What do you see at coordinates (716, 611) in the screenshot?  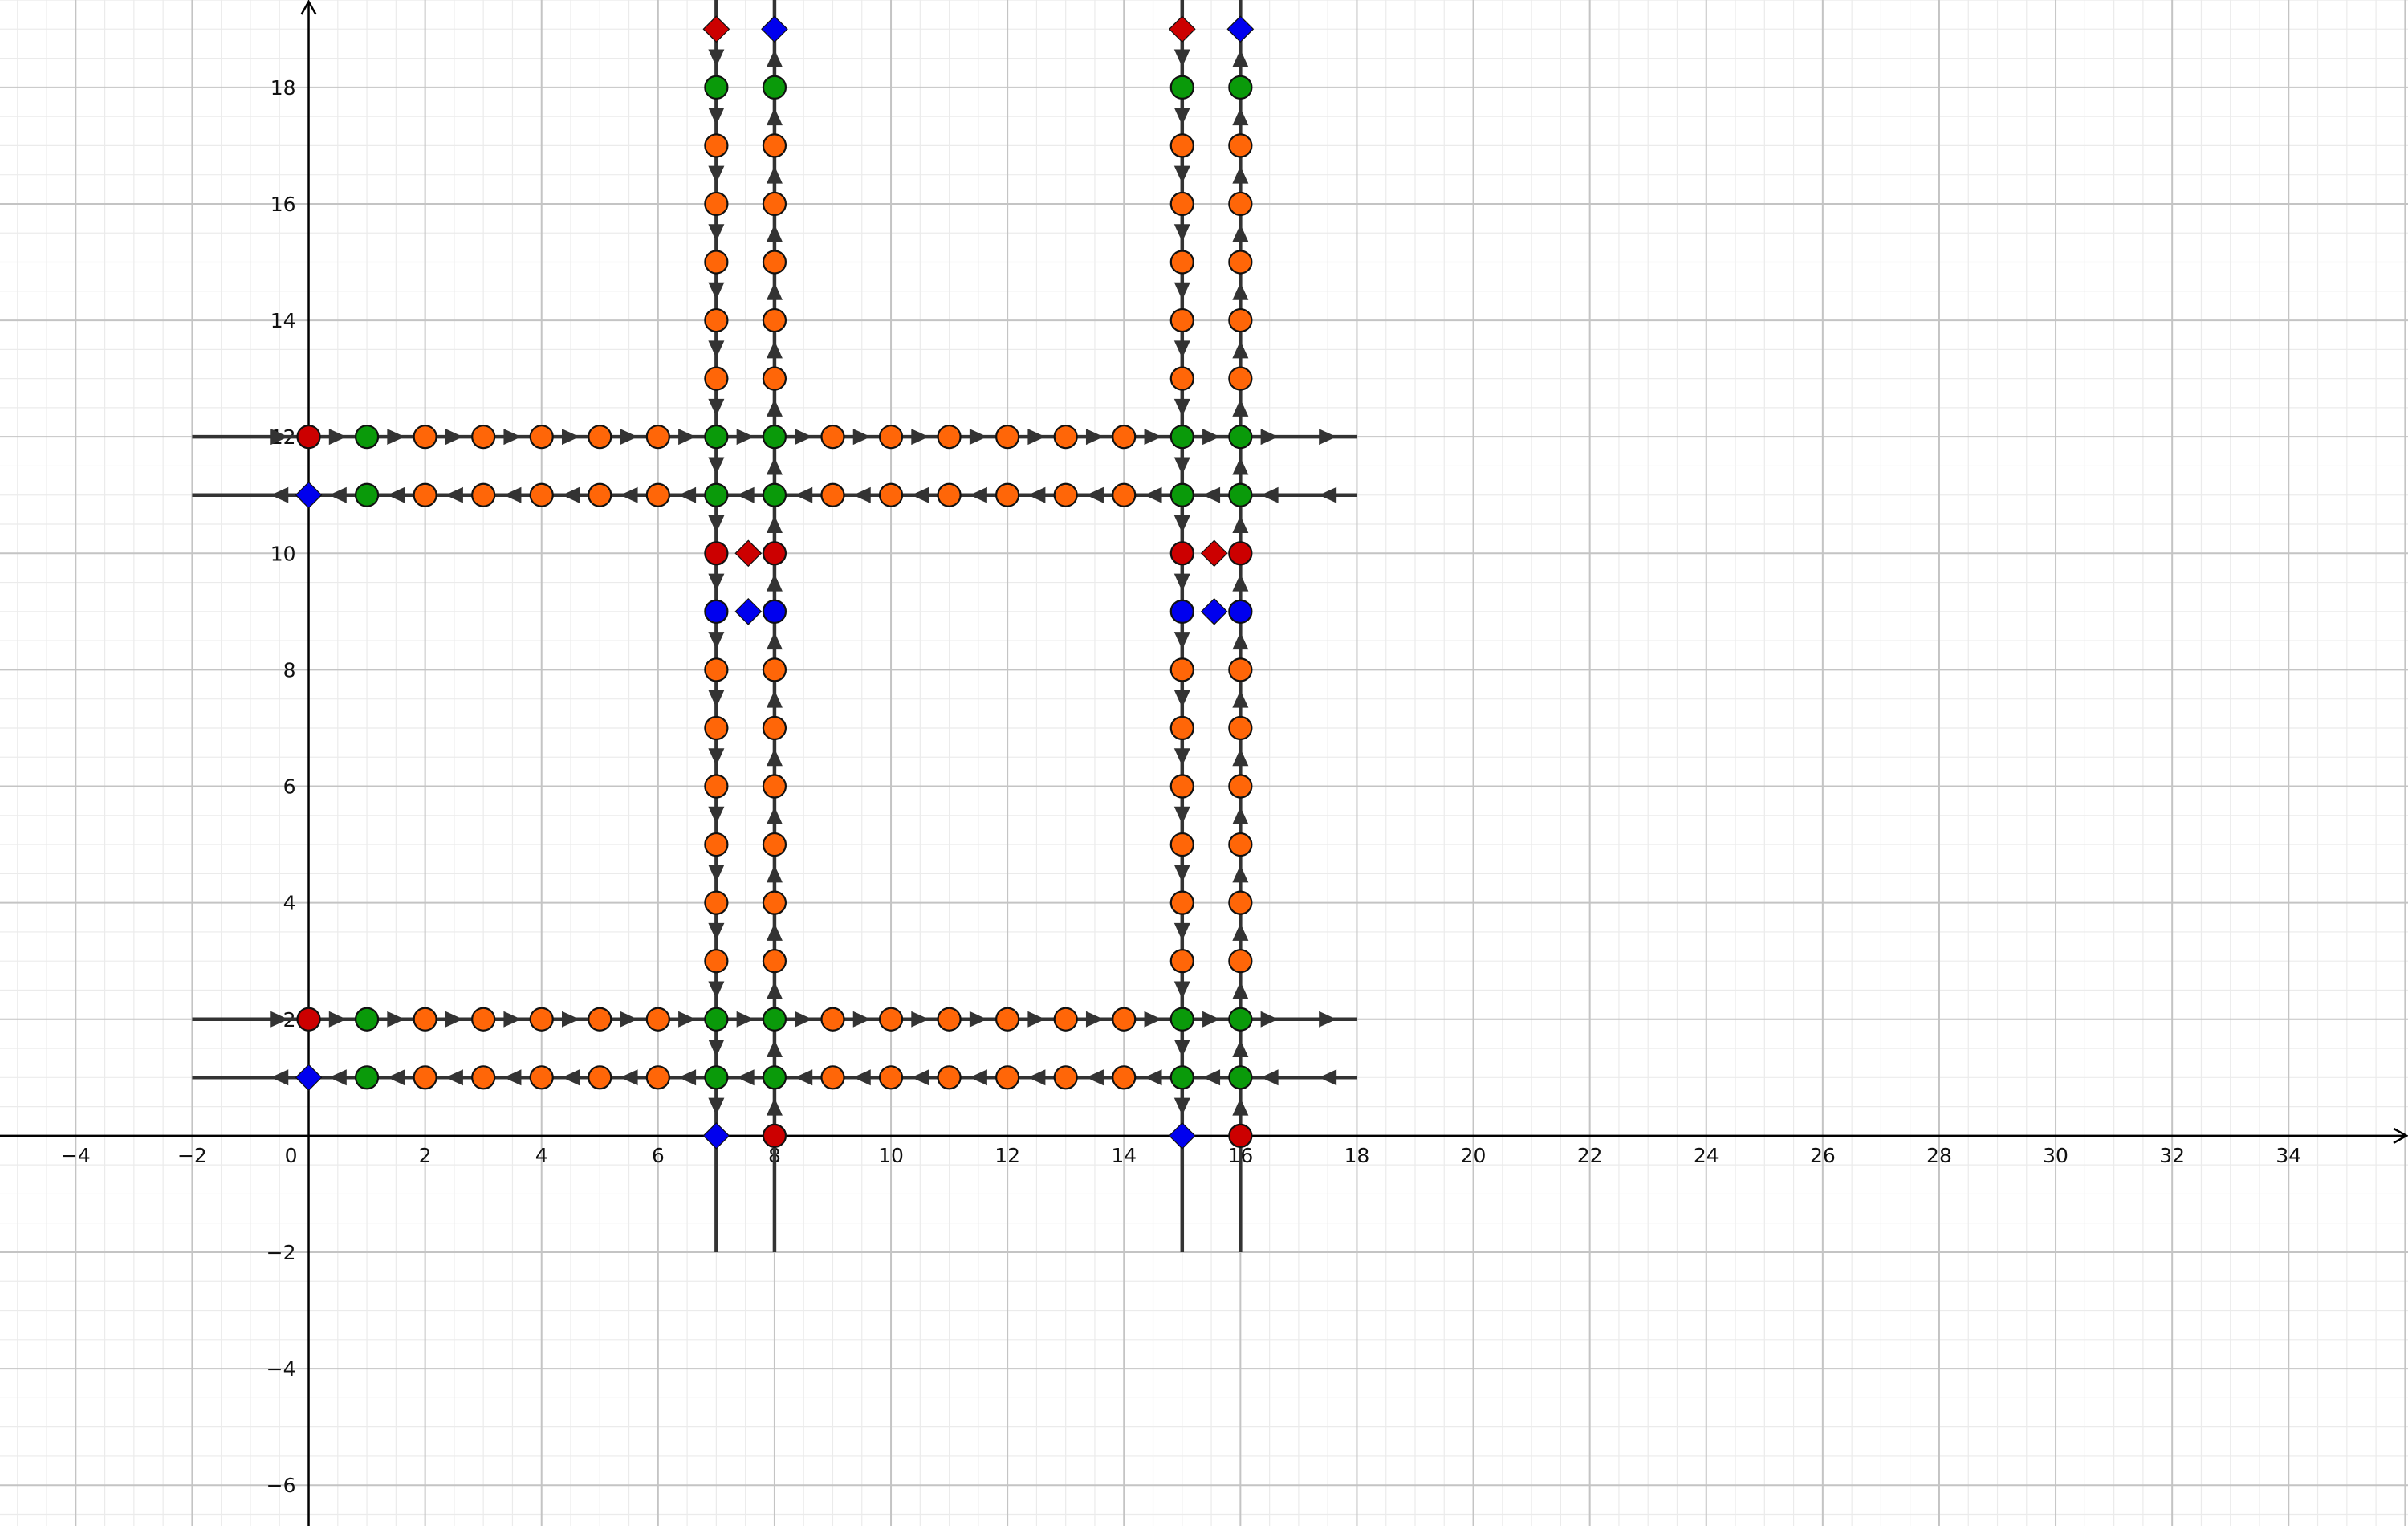 I see `blue-node` at bounding box center [716, 611].